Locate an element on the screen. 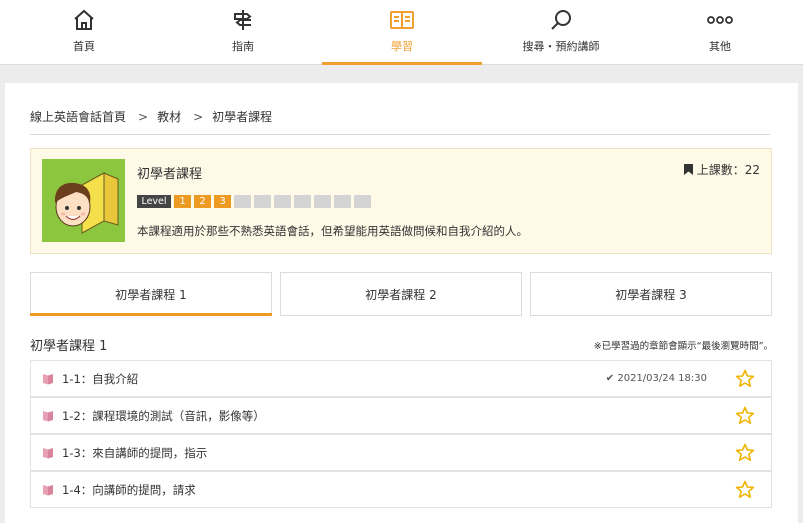 The image size is (803, 523). lesson-title: 1-3：來自講師的提問，指示 is located at coordinates (135, 453).